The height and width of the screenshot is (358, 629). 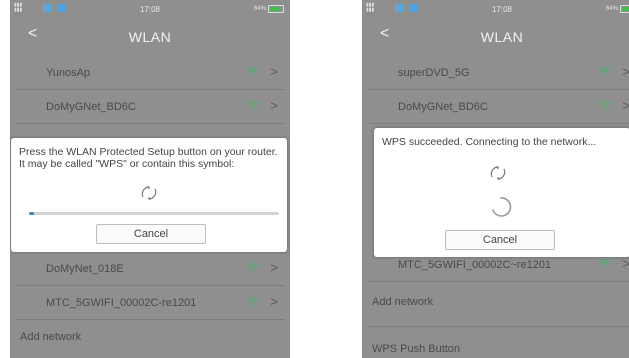 I want to click on network-name: MTC_5GWIFI_00002C-re1201, so click(x=121, y=303).